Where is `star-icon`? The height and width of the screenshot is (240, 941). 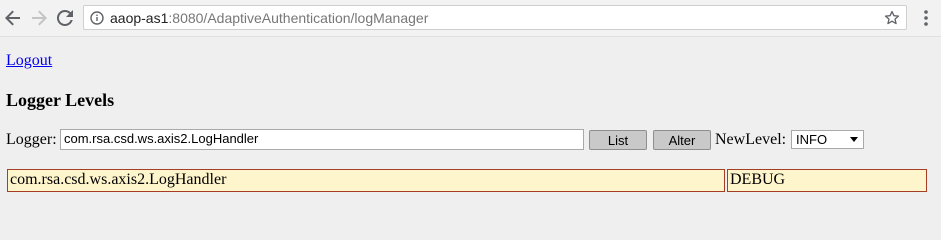 star-icon is located at coordinates (892, 18).